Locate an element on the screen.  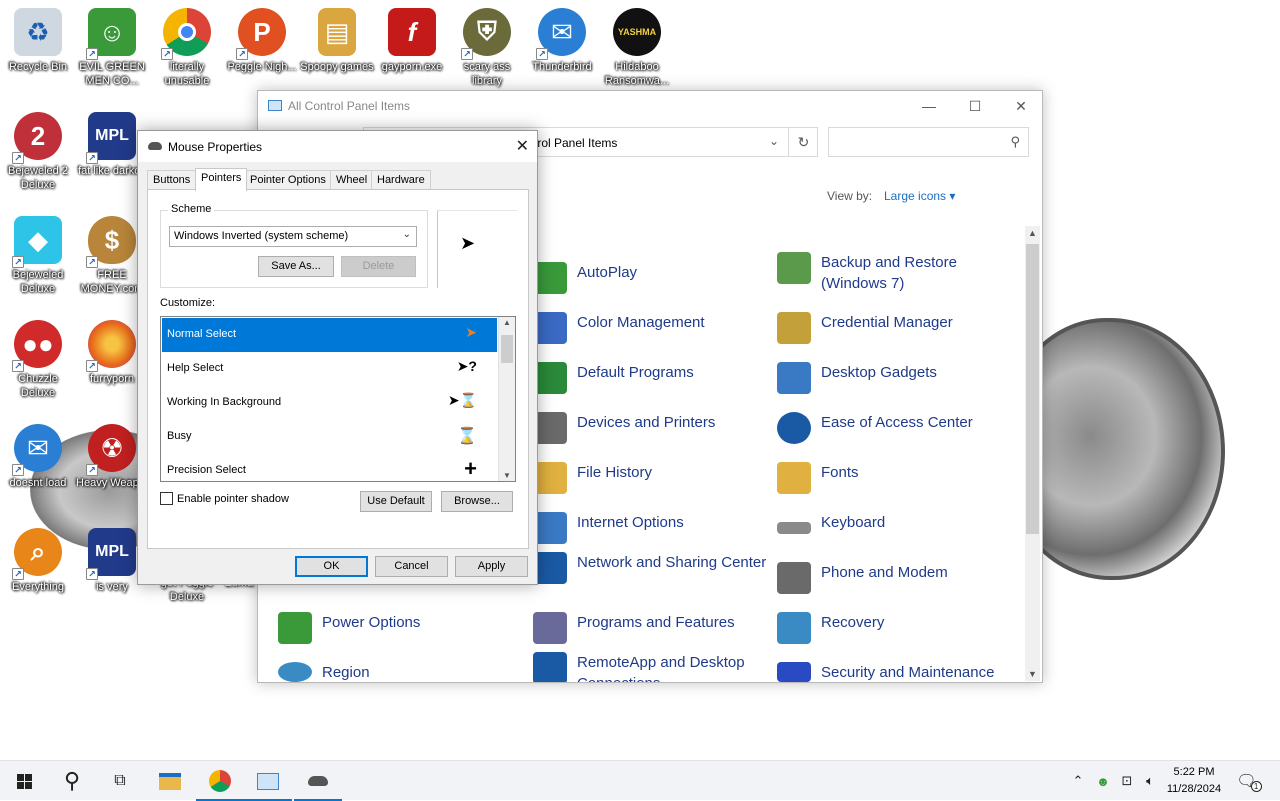
shield-icon: ⛨ ↗ is located at coordinates (486, 34).